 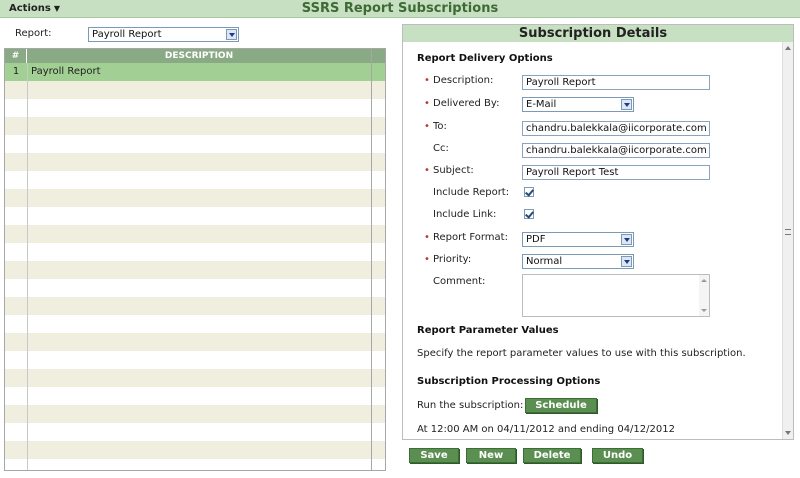 I want to click on column-header-number: #, so click(x=16, y=56).